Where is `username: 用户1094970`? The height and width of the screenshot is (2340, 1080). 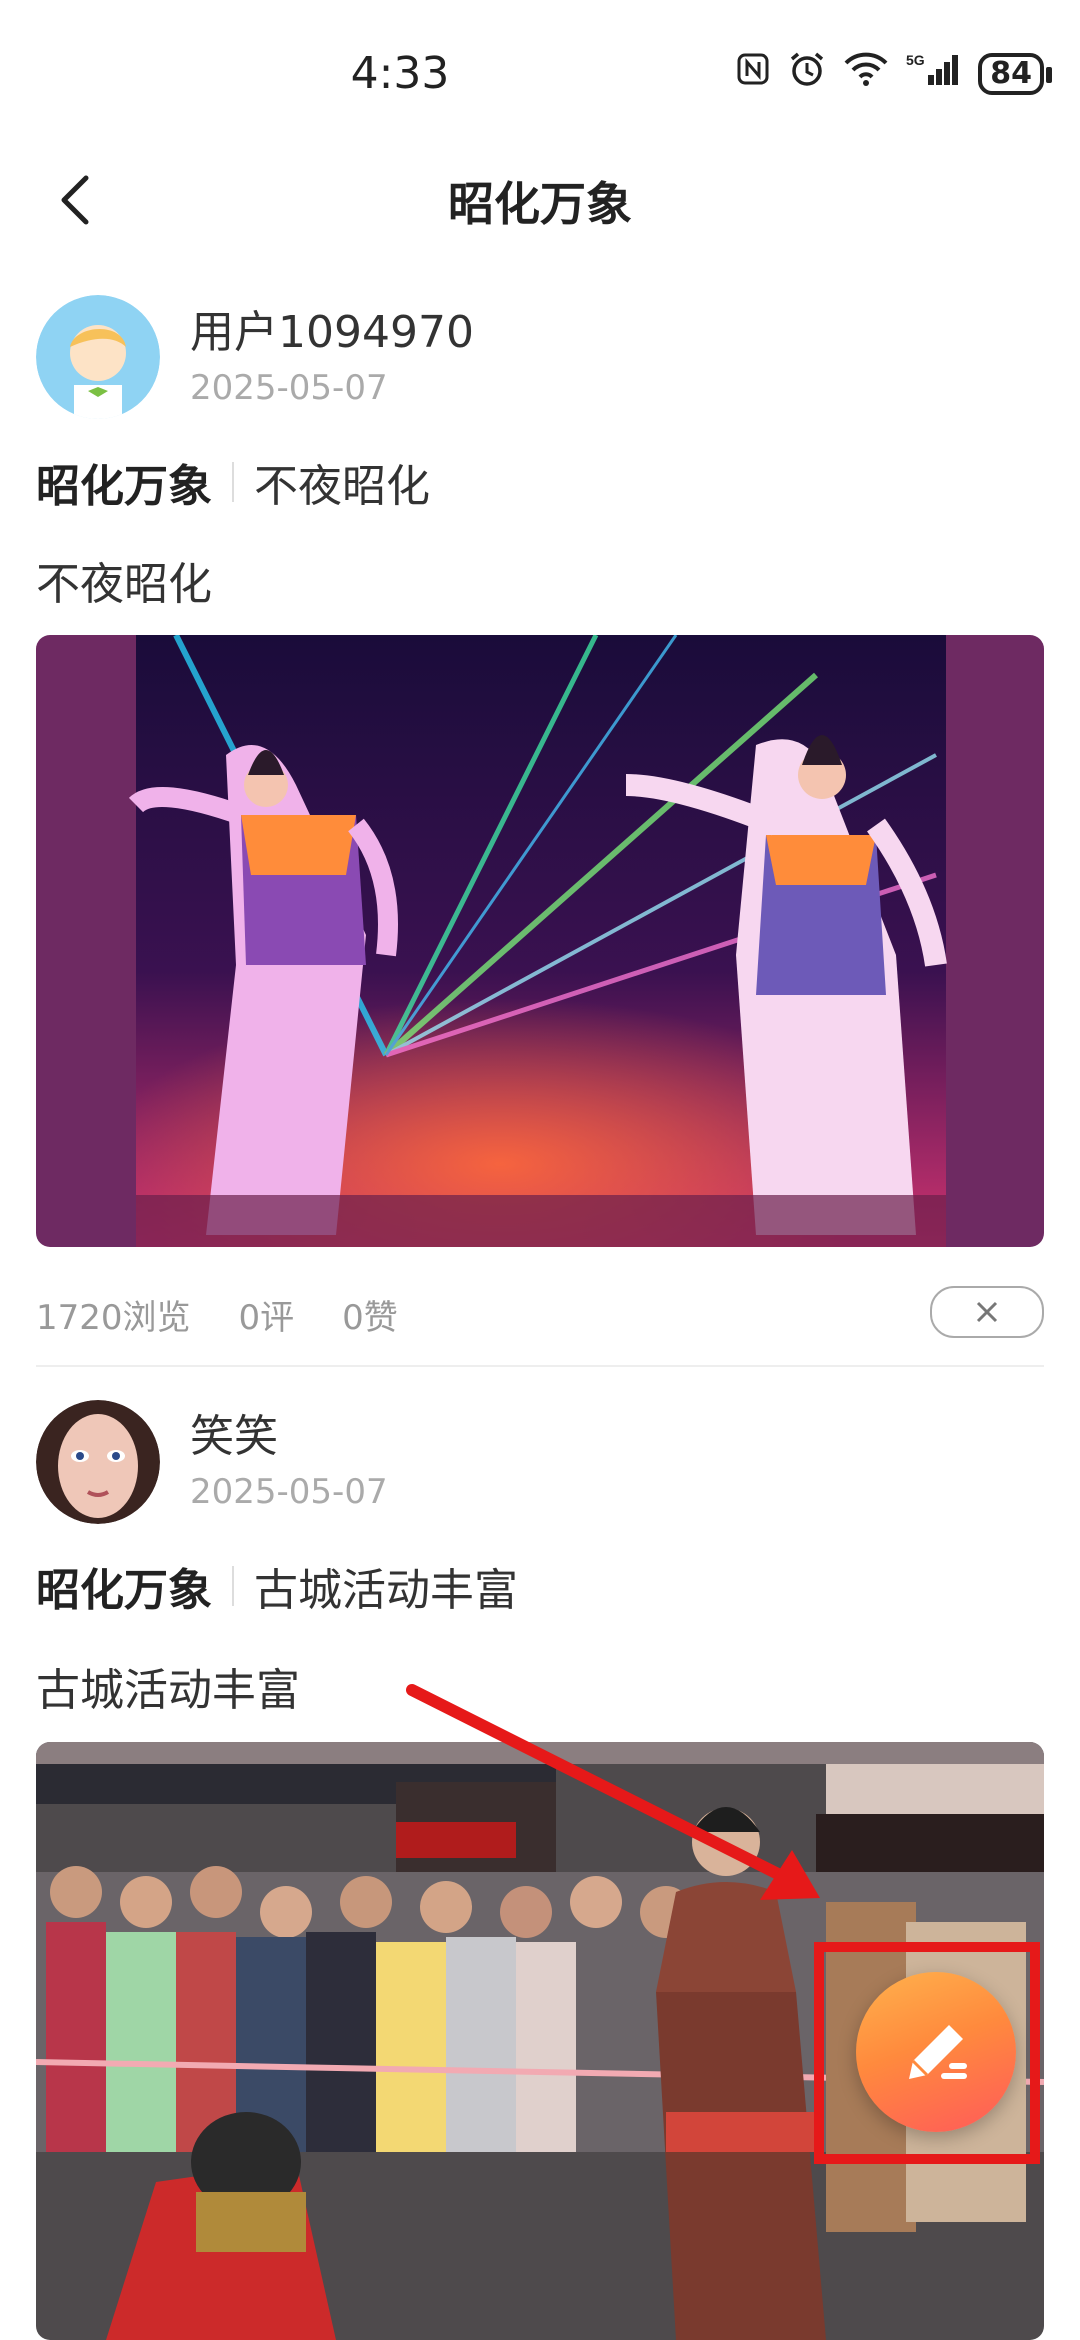 username: 用户1094970 is located at coordinates (332, 328).